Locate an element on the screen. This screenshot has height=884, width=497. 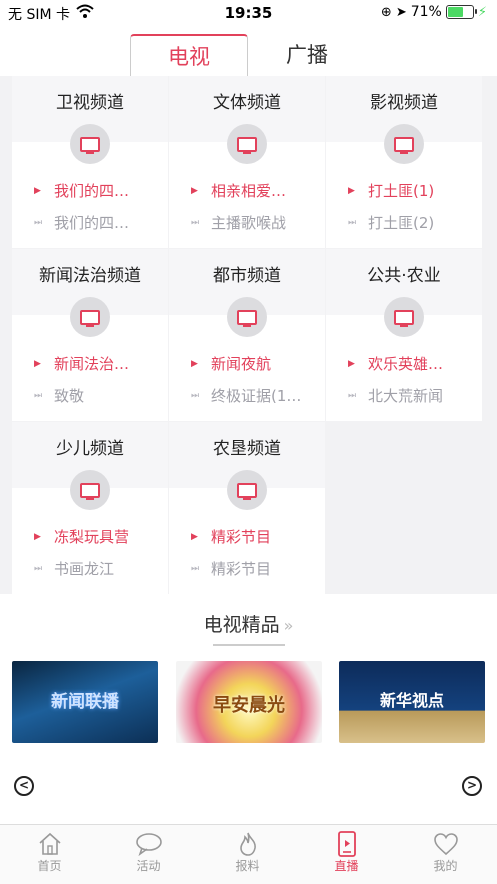
current-program: ▶ 打土匪(1) is located at coordinates (413, 190).